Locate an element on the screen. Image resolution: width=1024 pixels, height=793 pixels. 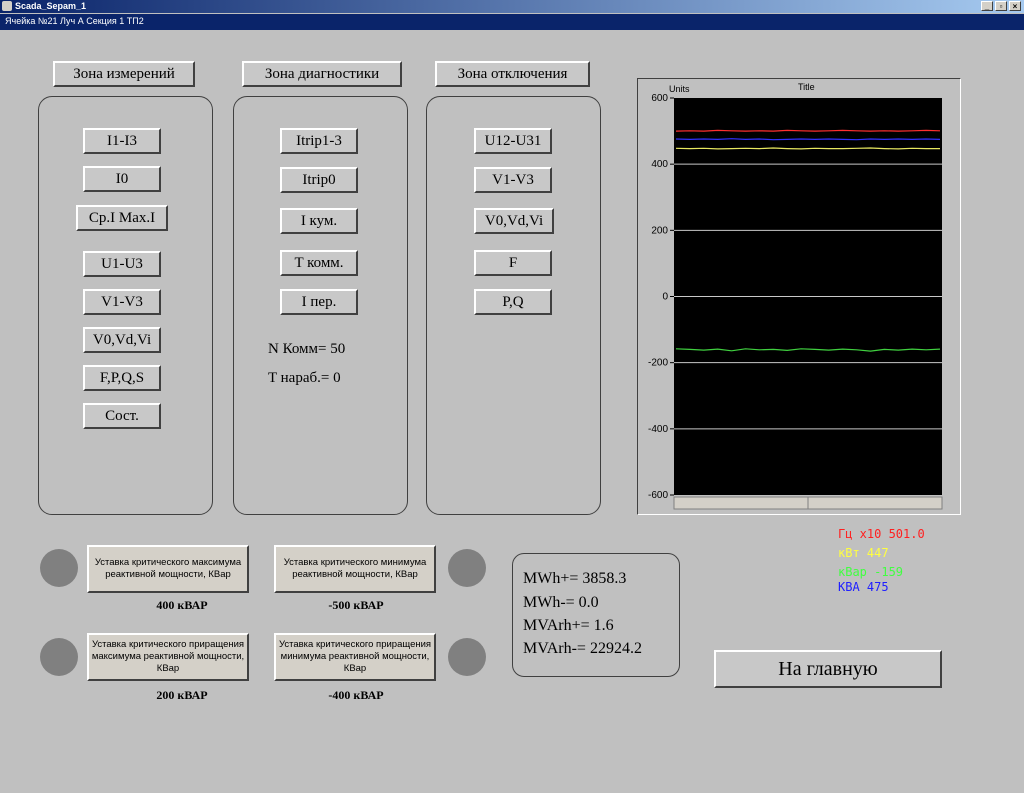
min-increment-setpoint-value: -400 кВАР is located at coordinates (356, 695).